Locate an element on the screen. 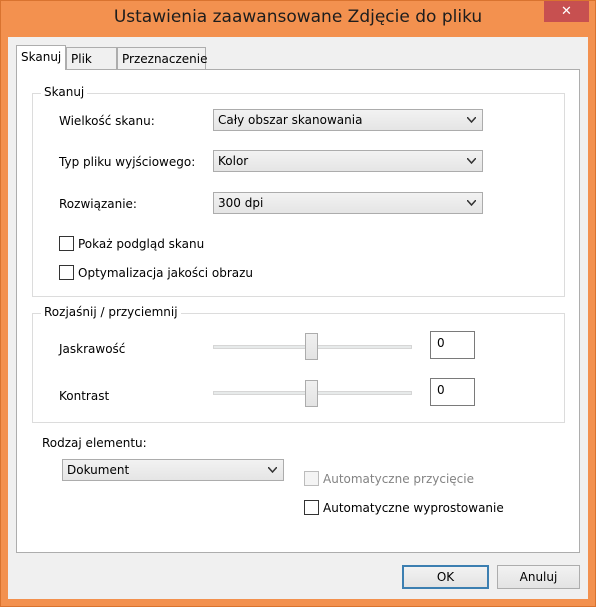 This screenshot has height=607, width=596. resolution-label: Rozwiązanie: is located at coordinates (98, 204).